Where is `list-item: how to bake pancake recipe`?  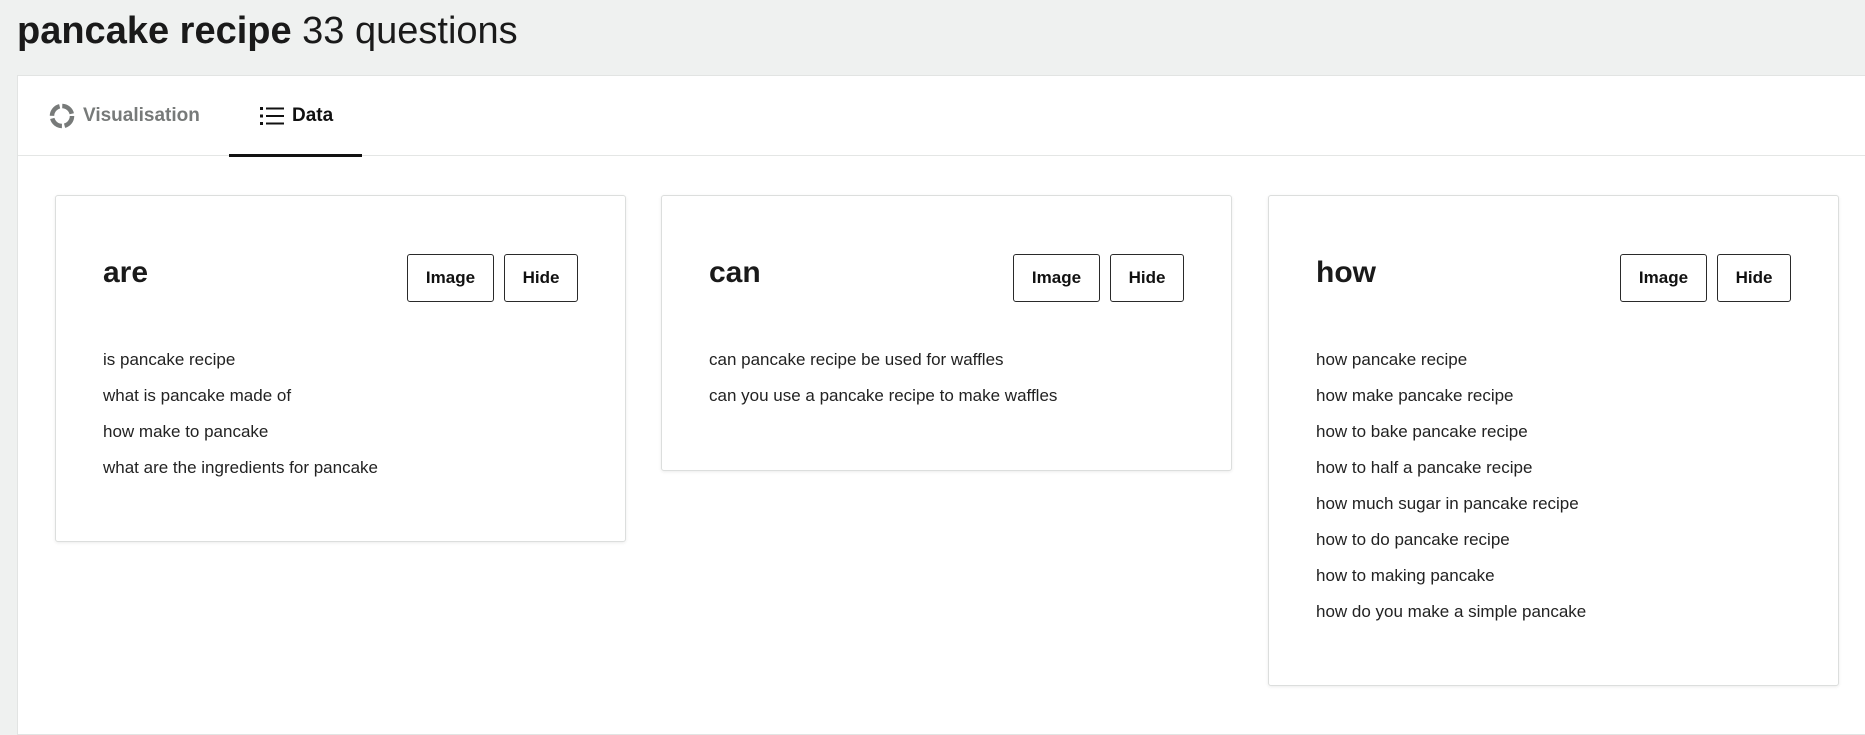
list-item: how to bake pancake recipe is located at coordinates (1451, 432).